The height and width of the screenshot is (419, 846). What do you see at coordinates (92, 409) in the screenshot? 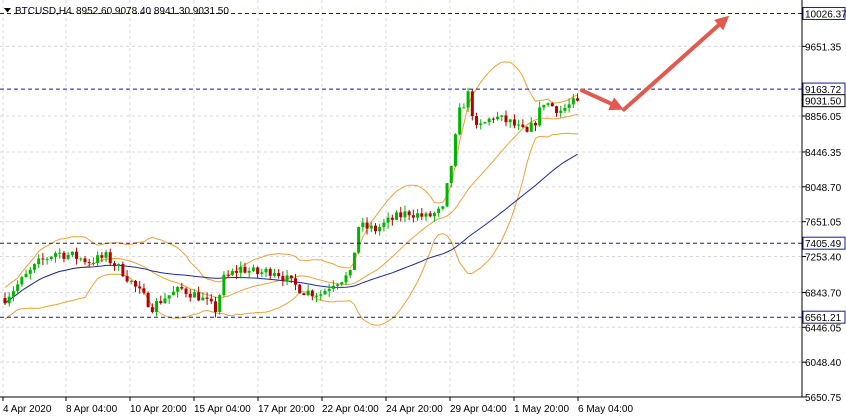
I see `x-tick-label: 8 Apr 04:00` at bounding box center [92, 409].